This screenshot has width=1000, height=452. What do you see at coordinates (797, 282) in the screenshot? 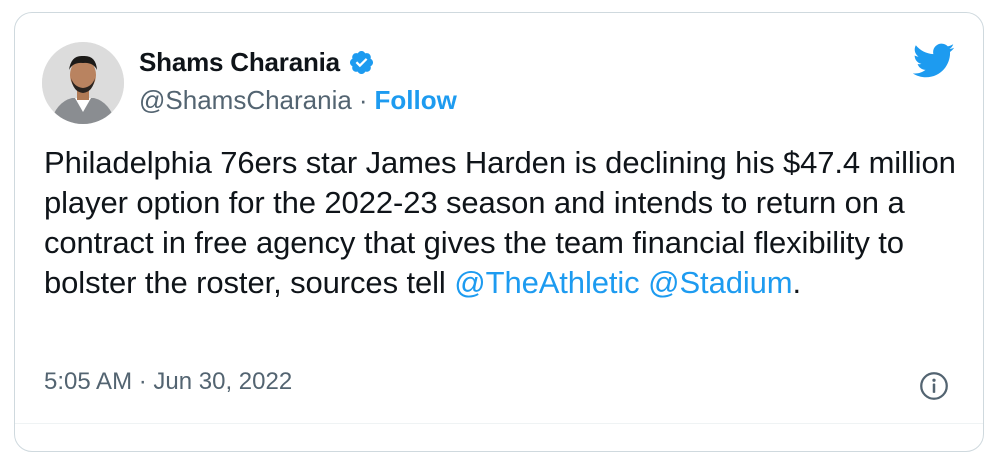
I see `tweet-end-period: .` at bounding box center [797, 282].